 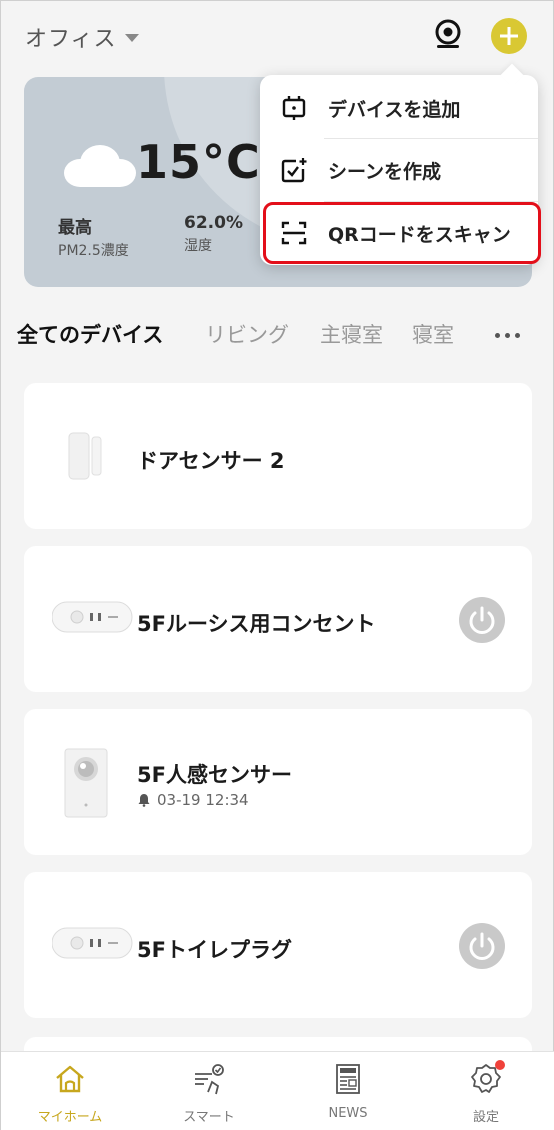 I want to click on menu-item-scan-qr: QRコードをスキャン, so click(x=399, y=233).